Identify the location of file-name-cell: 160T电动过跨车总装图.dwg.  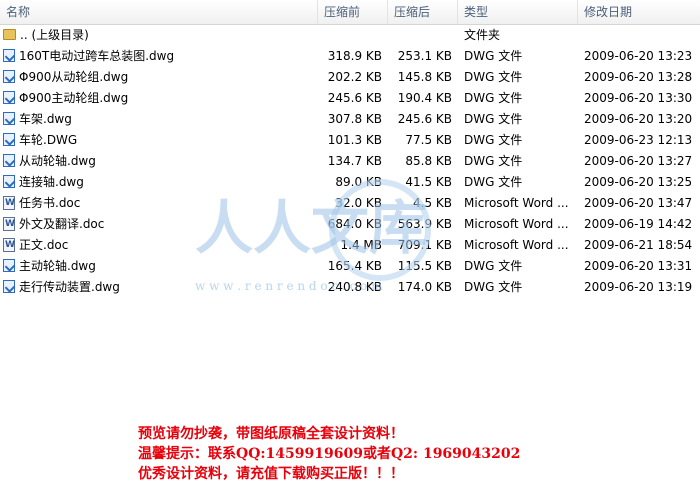
(159, 56).